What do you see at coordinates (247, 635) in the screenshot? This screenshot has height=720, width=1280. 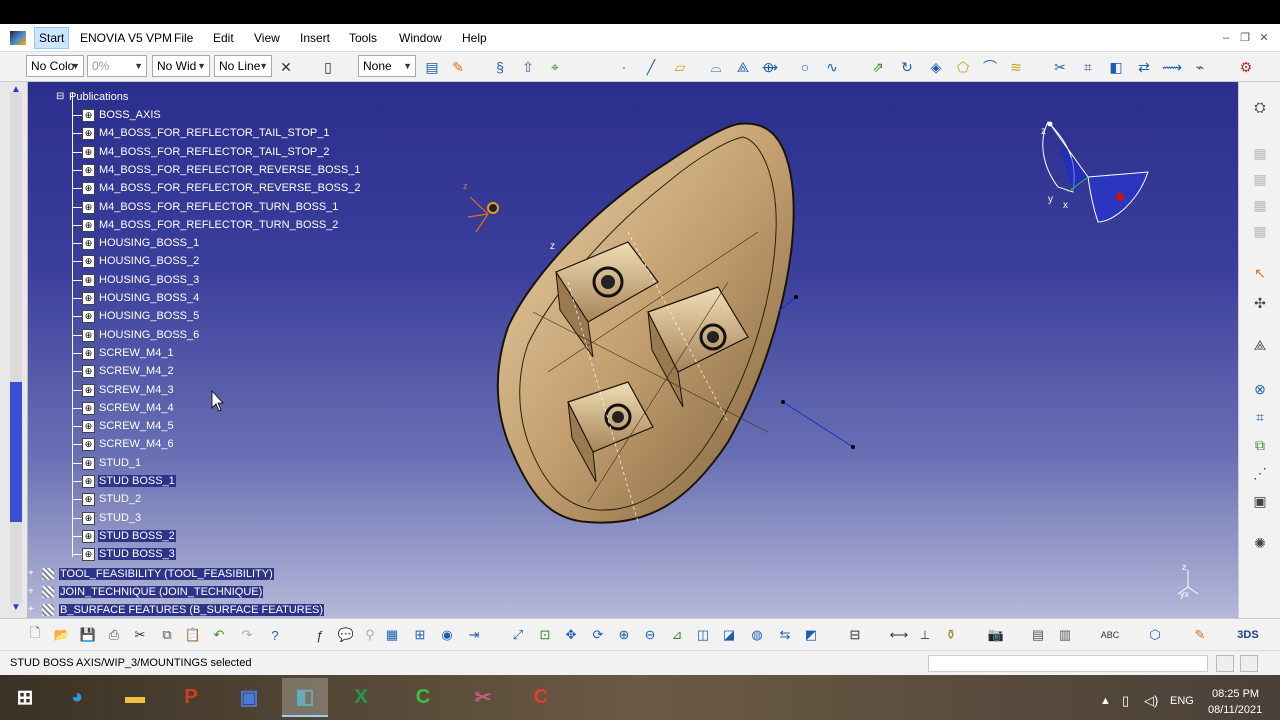 I see `redo-icon: ↷` at bounding box center [247, 635].